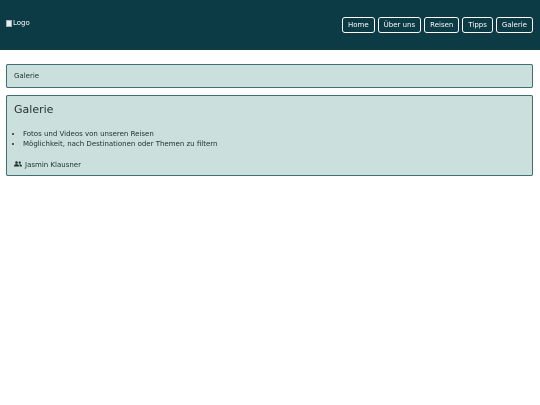  I want to click on nav-travel-button: Reisen, so click(442, 25).